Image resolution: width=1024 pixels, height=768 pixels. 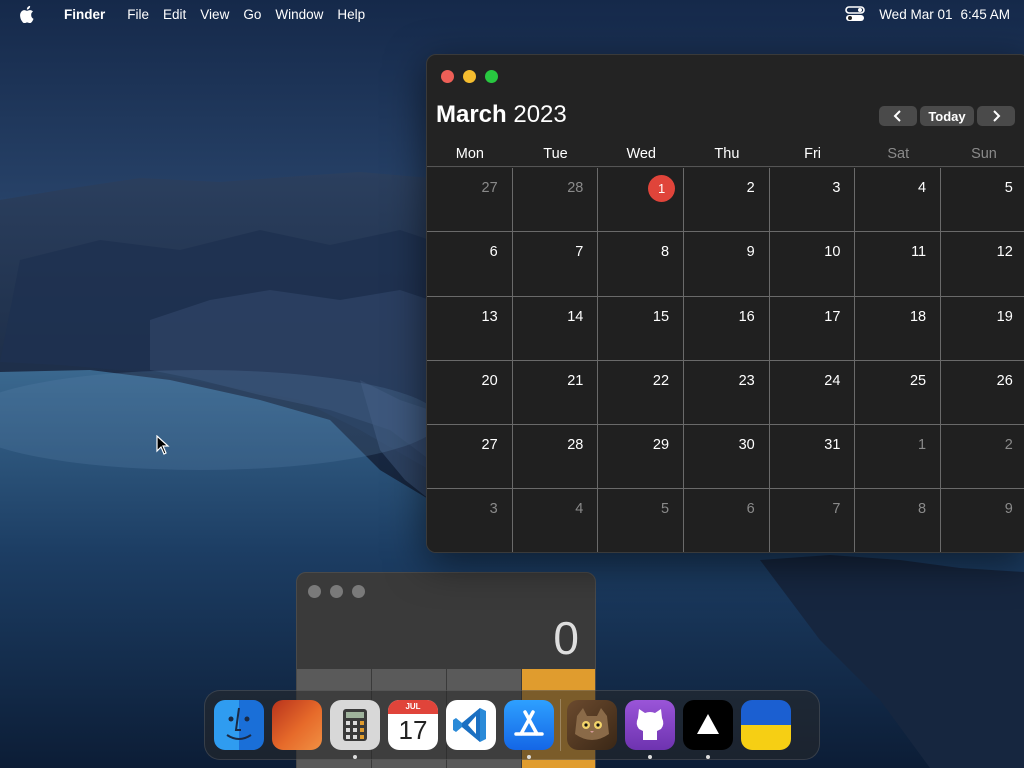 What do you see at coordinates (813, 154) in the screenshot?
I see `weekday-label: Fri` at bounding box center [813, 154].